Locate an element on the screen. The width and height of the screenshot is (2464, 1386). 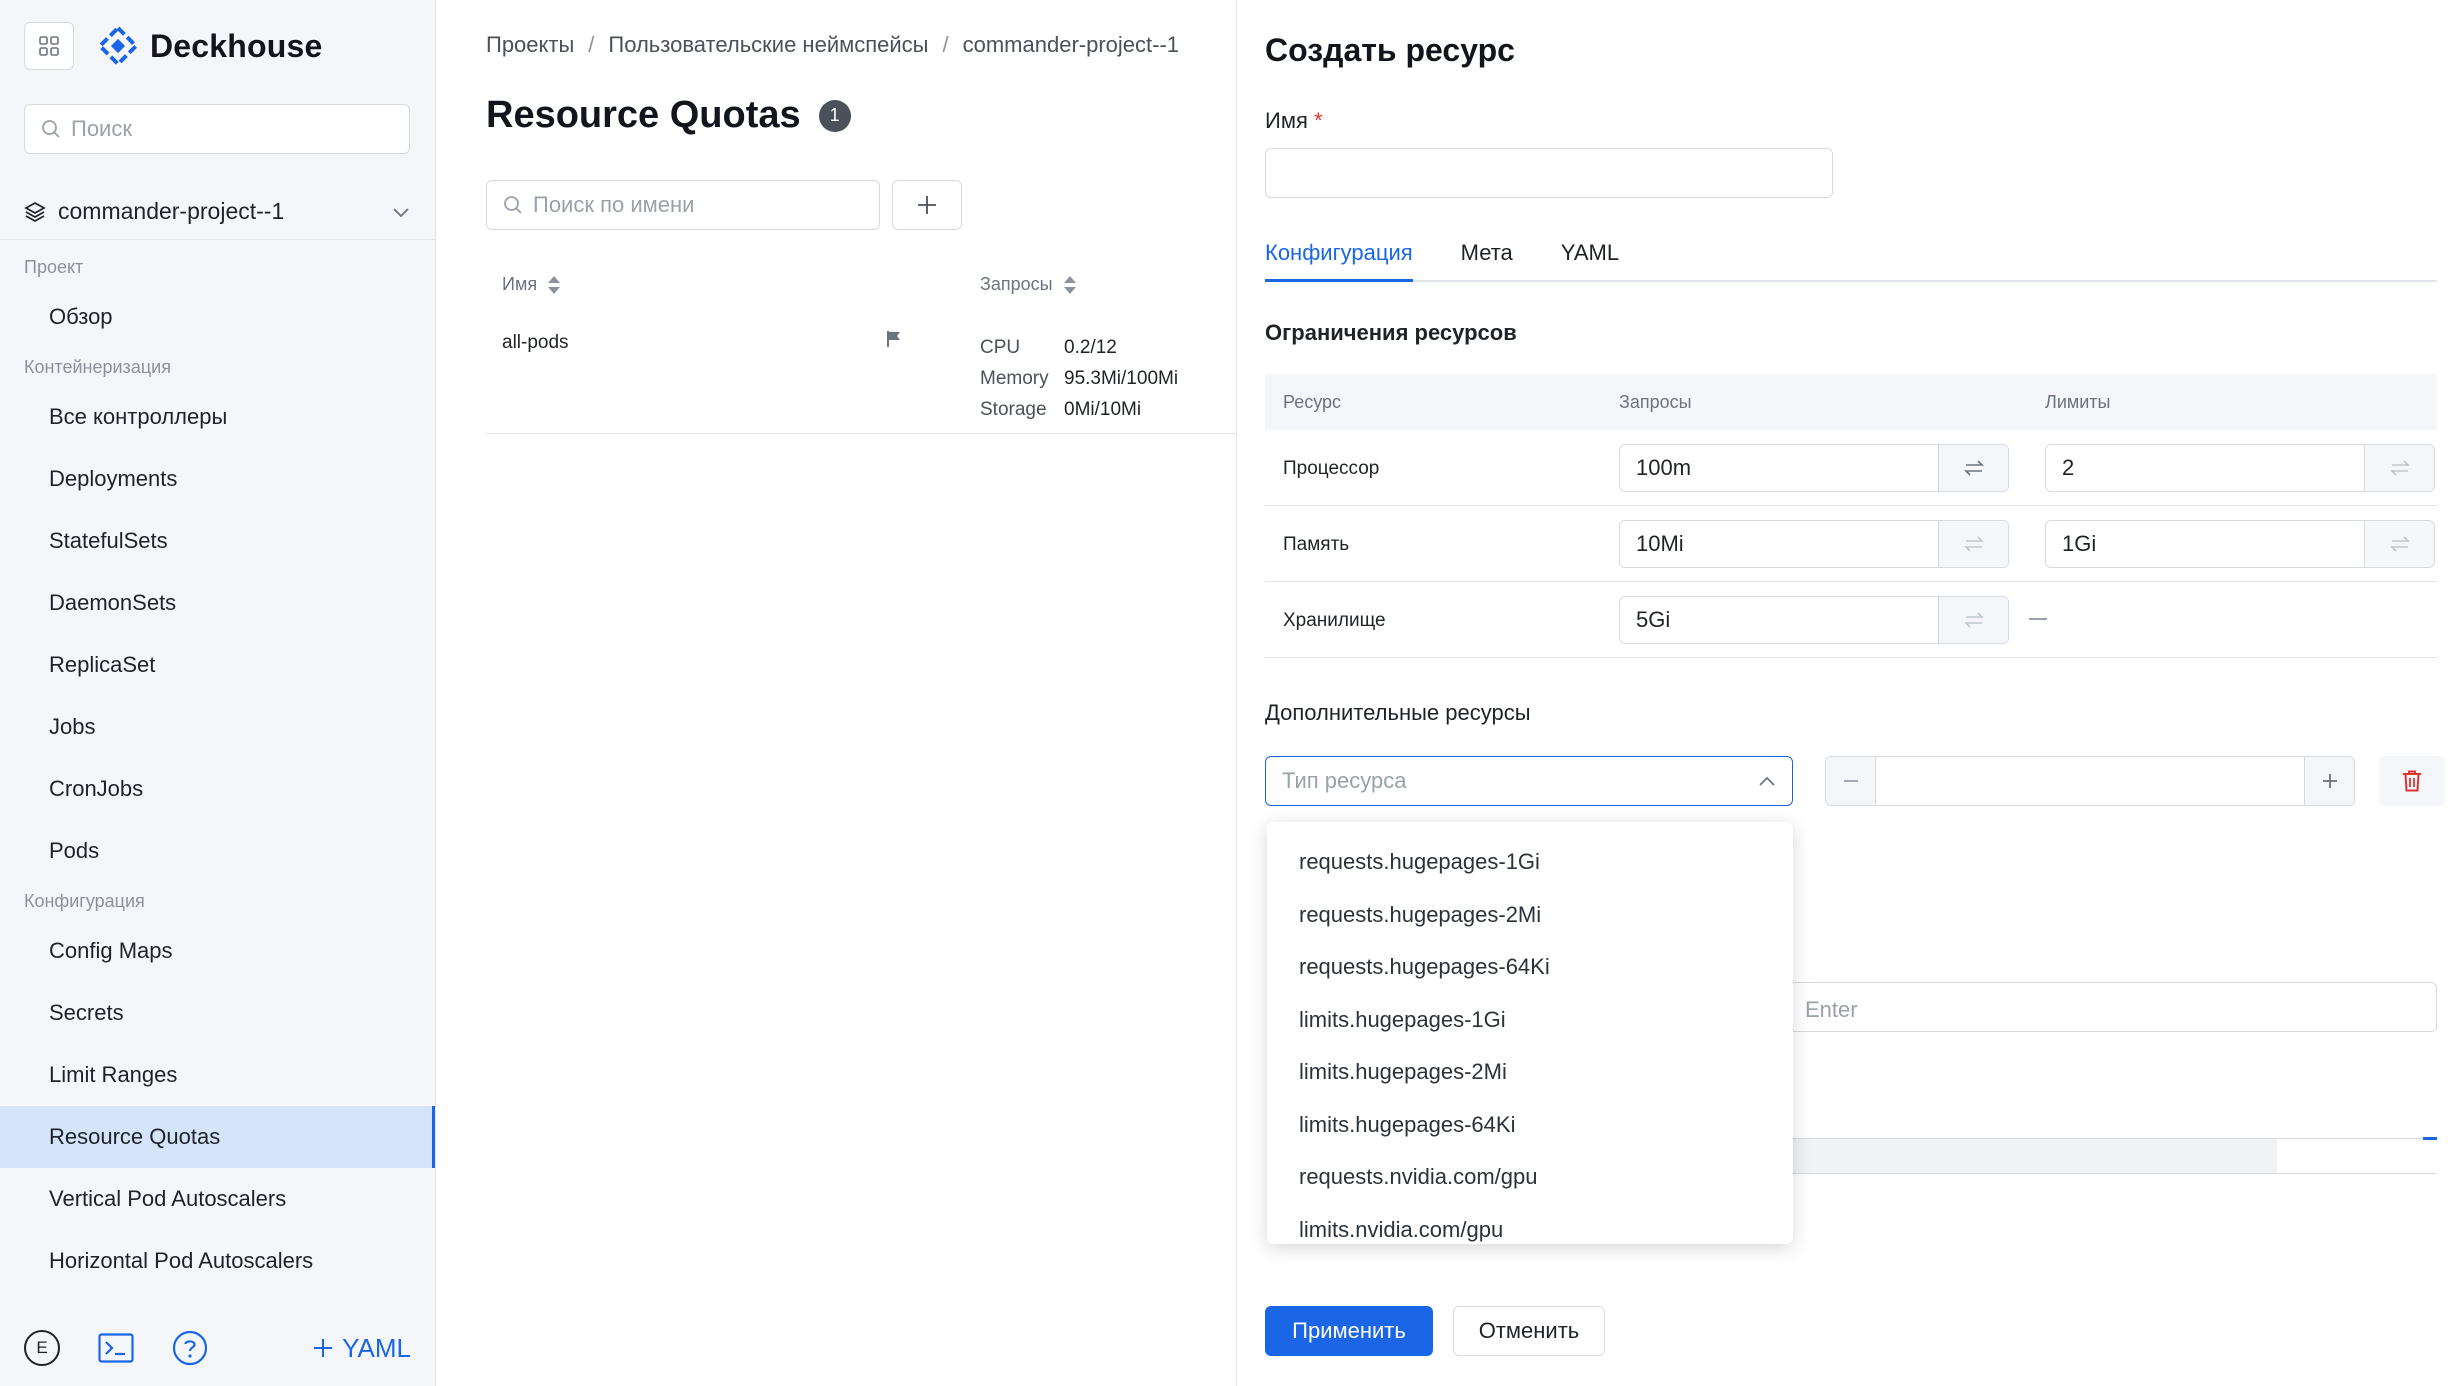
sidebar-item-secrets: Secrets is located at coordinates (217, 1013).